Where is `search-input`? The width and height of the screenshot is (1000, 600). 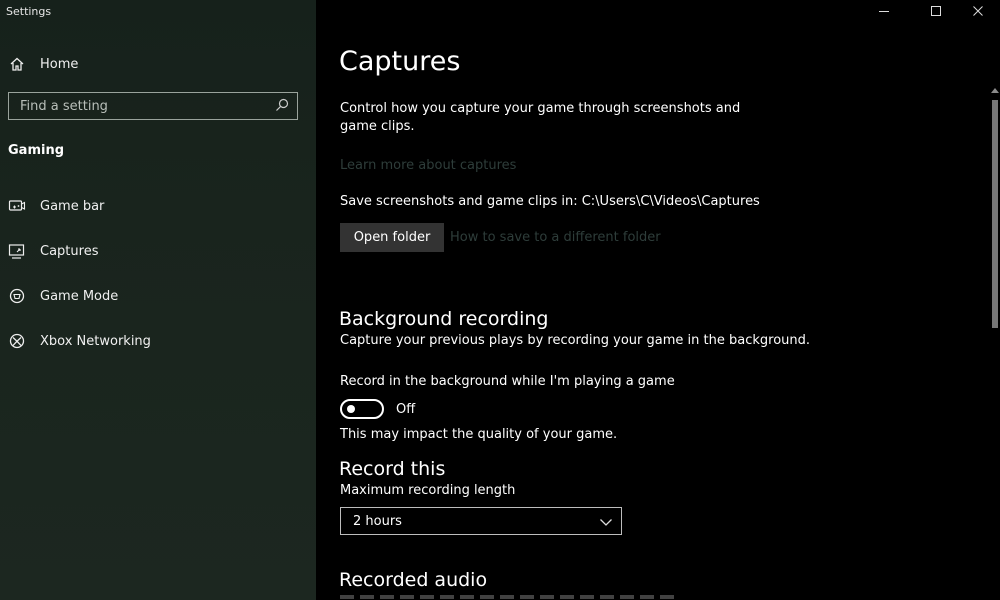 search-input is located at coordinates (140, 106).